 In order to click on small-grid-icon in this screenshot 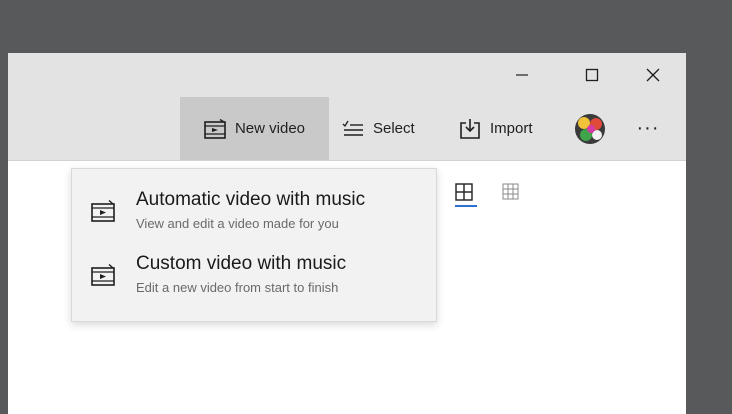, I will do `click(510, 191)`.